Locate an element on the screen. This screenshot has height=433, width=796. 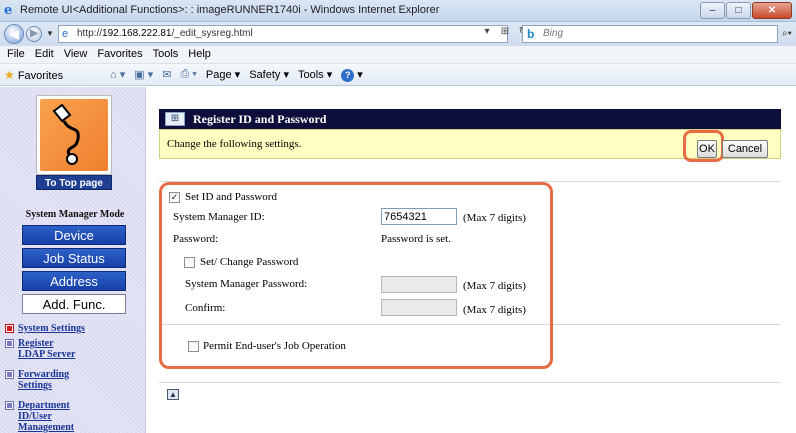
sidebar-item-department: Department ID/User Management is located at coordinates (42, 416).